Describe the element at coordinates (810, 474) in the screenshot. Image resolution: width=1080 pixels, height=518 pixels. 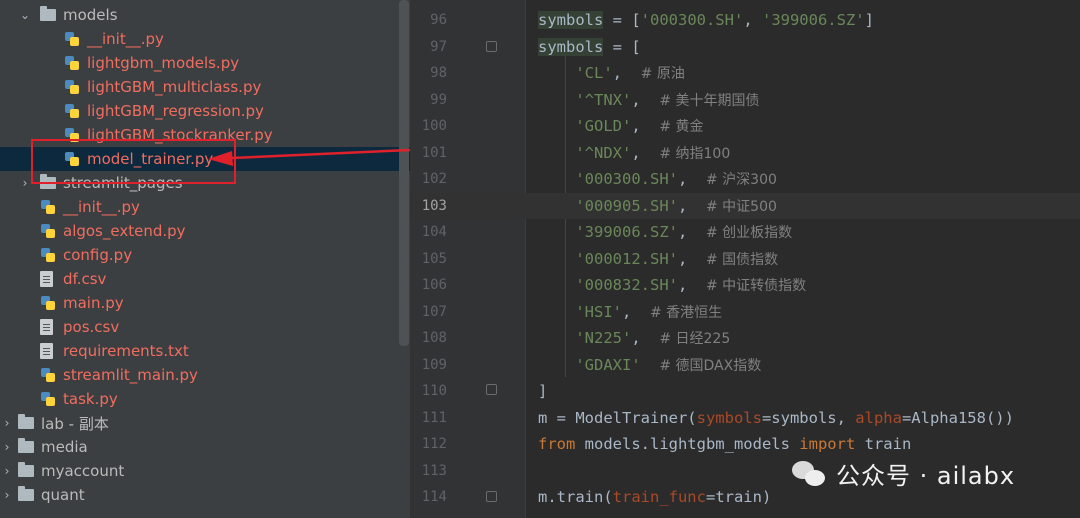
I see `wechat-icon` at that location.